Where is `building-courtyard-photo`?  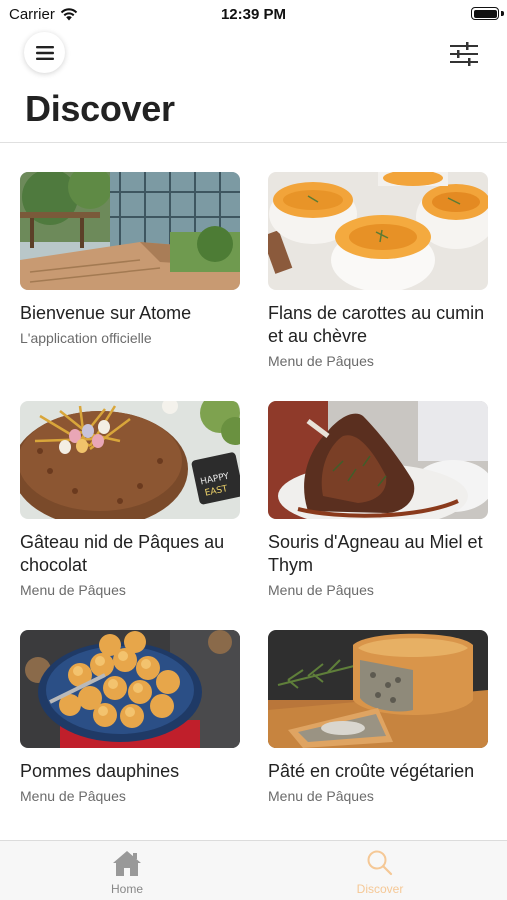 building-courtyard-photo is located at coordinates (130, 231).